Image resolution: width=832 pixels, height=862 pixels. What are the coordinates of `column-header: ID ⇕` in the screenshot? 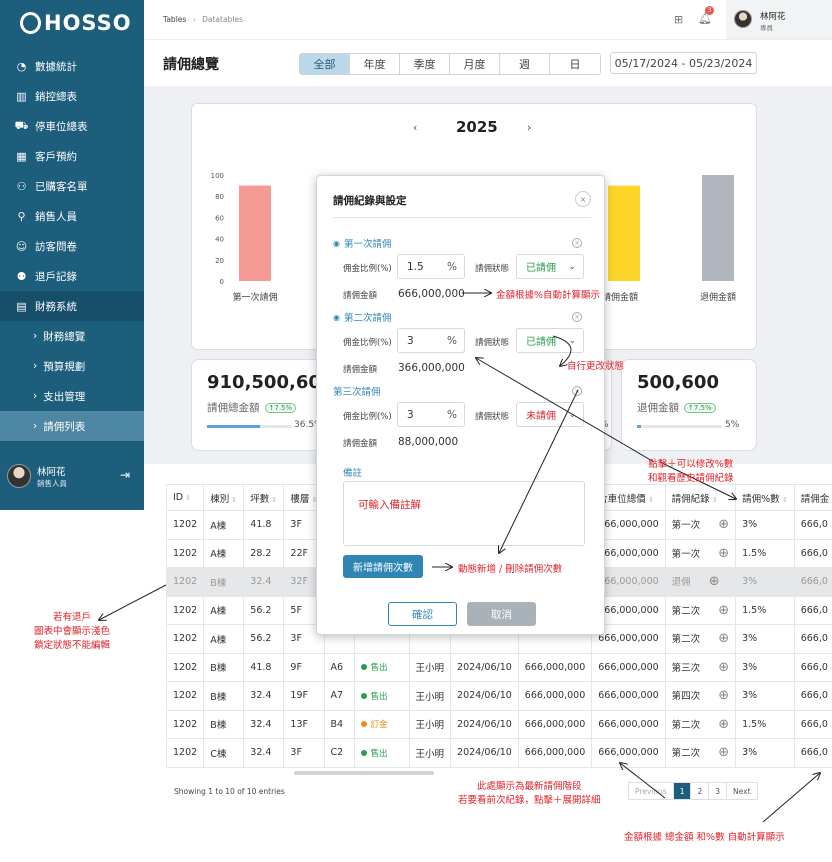 It's located at (185, 497).